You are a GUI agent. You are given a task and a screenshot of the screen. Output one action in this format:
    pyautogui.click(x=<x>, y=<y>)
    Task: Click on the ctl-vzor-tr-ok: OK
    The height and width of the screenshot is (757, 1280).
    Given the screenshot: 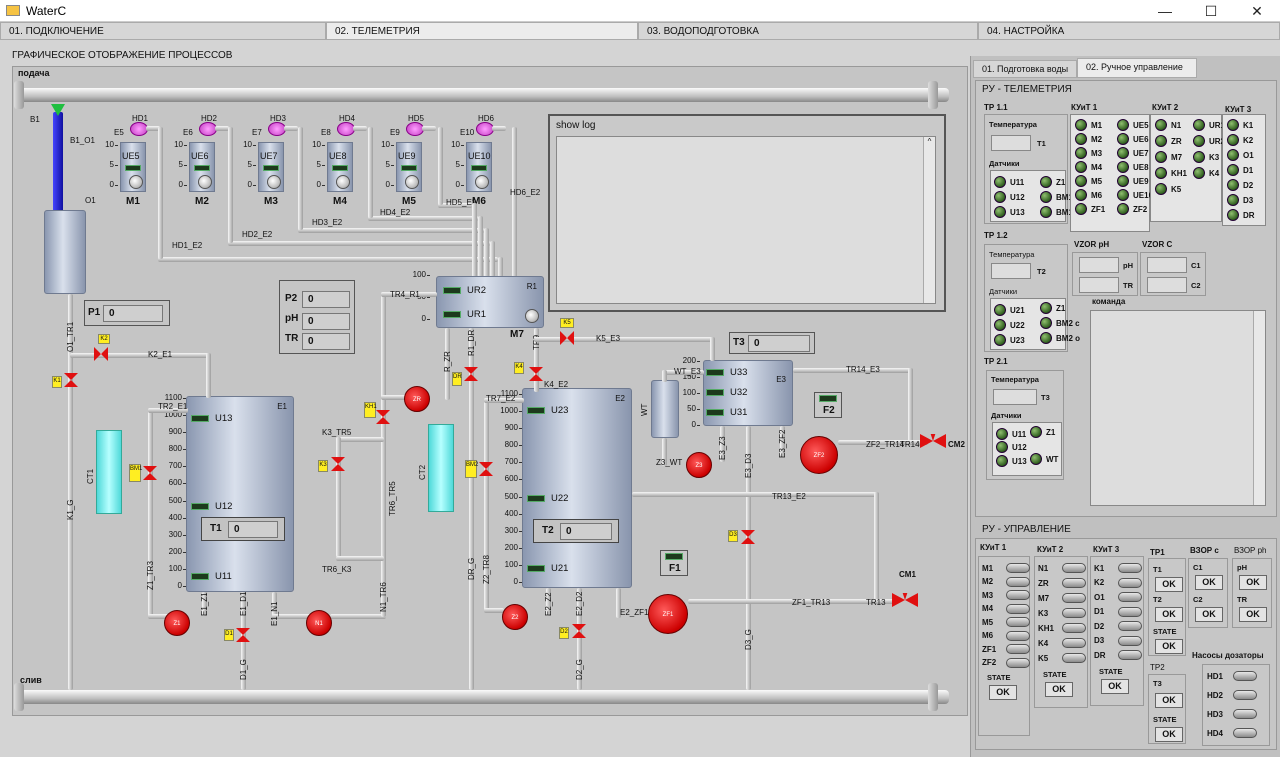 What is the action you would take?
    pyautogui.click(x=1253, y=614)
    